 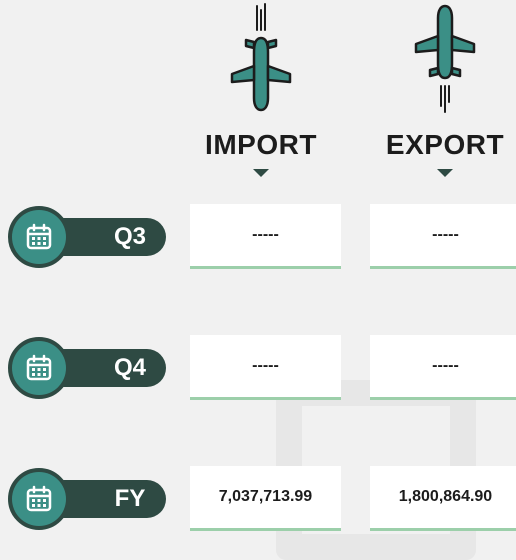 I want to click on cell-q4-import: -----, so click(x=265, y=367).